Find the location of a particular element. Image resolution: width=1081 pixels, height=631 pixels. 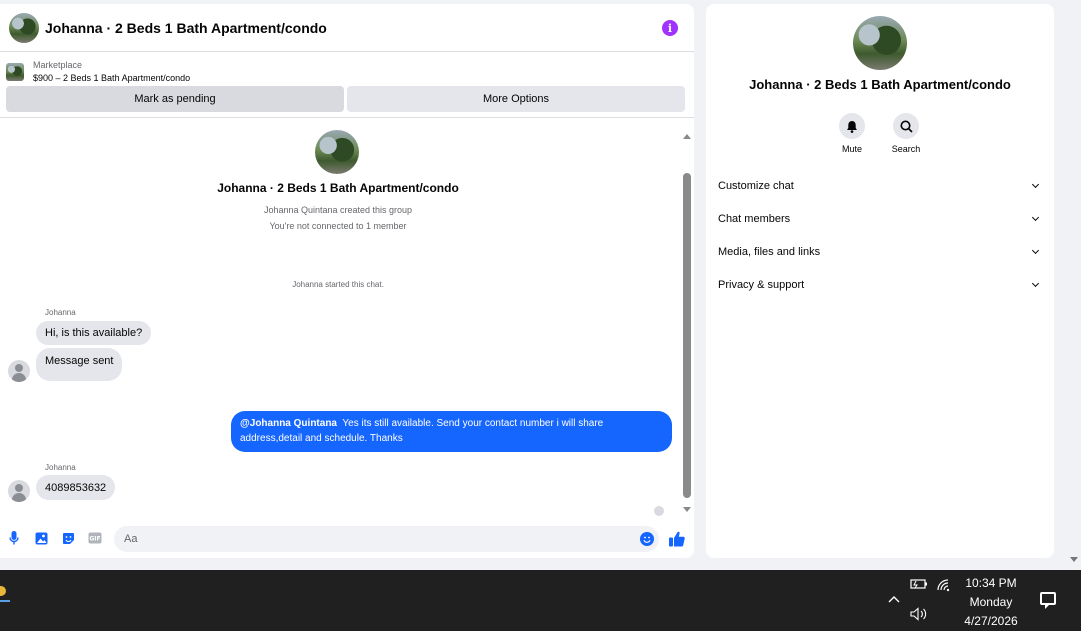

chat-title: Johanna · 2 Beds 1 Bath Apartment/condo is located at coordinates (186, 28).